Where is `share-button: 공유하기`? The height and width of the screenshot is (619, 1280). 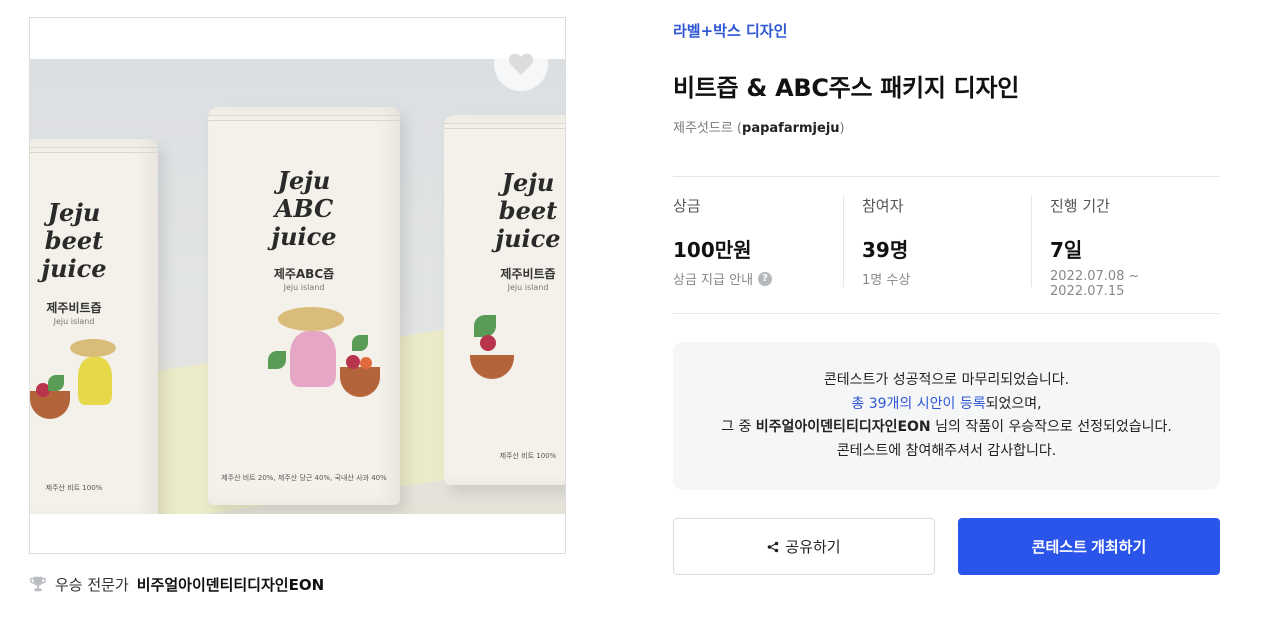
share-button: 공유하기 is located at coordinates (804, 546).